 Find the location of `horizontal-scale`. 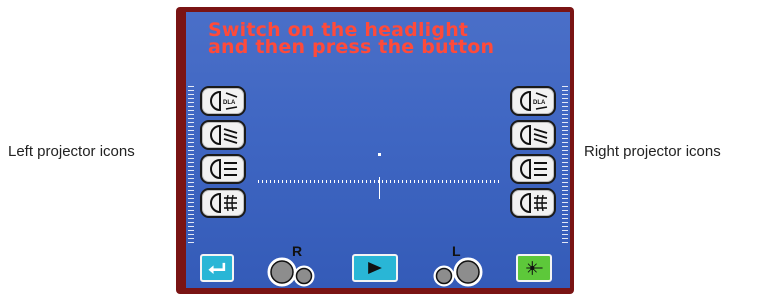

horizontal-scale is located at coordinates (380, 181).